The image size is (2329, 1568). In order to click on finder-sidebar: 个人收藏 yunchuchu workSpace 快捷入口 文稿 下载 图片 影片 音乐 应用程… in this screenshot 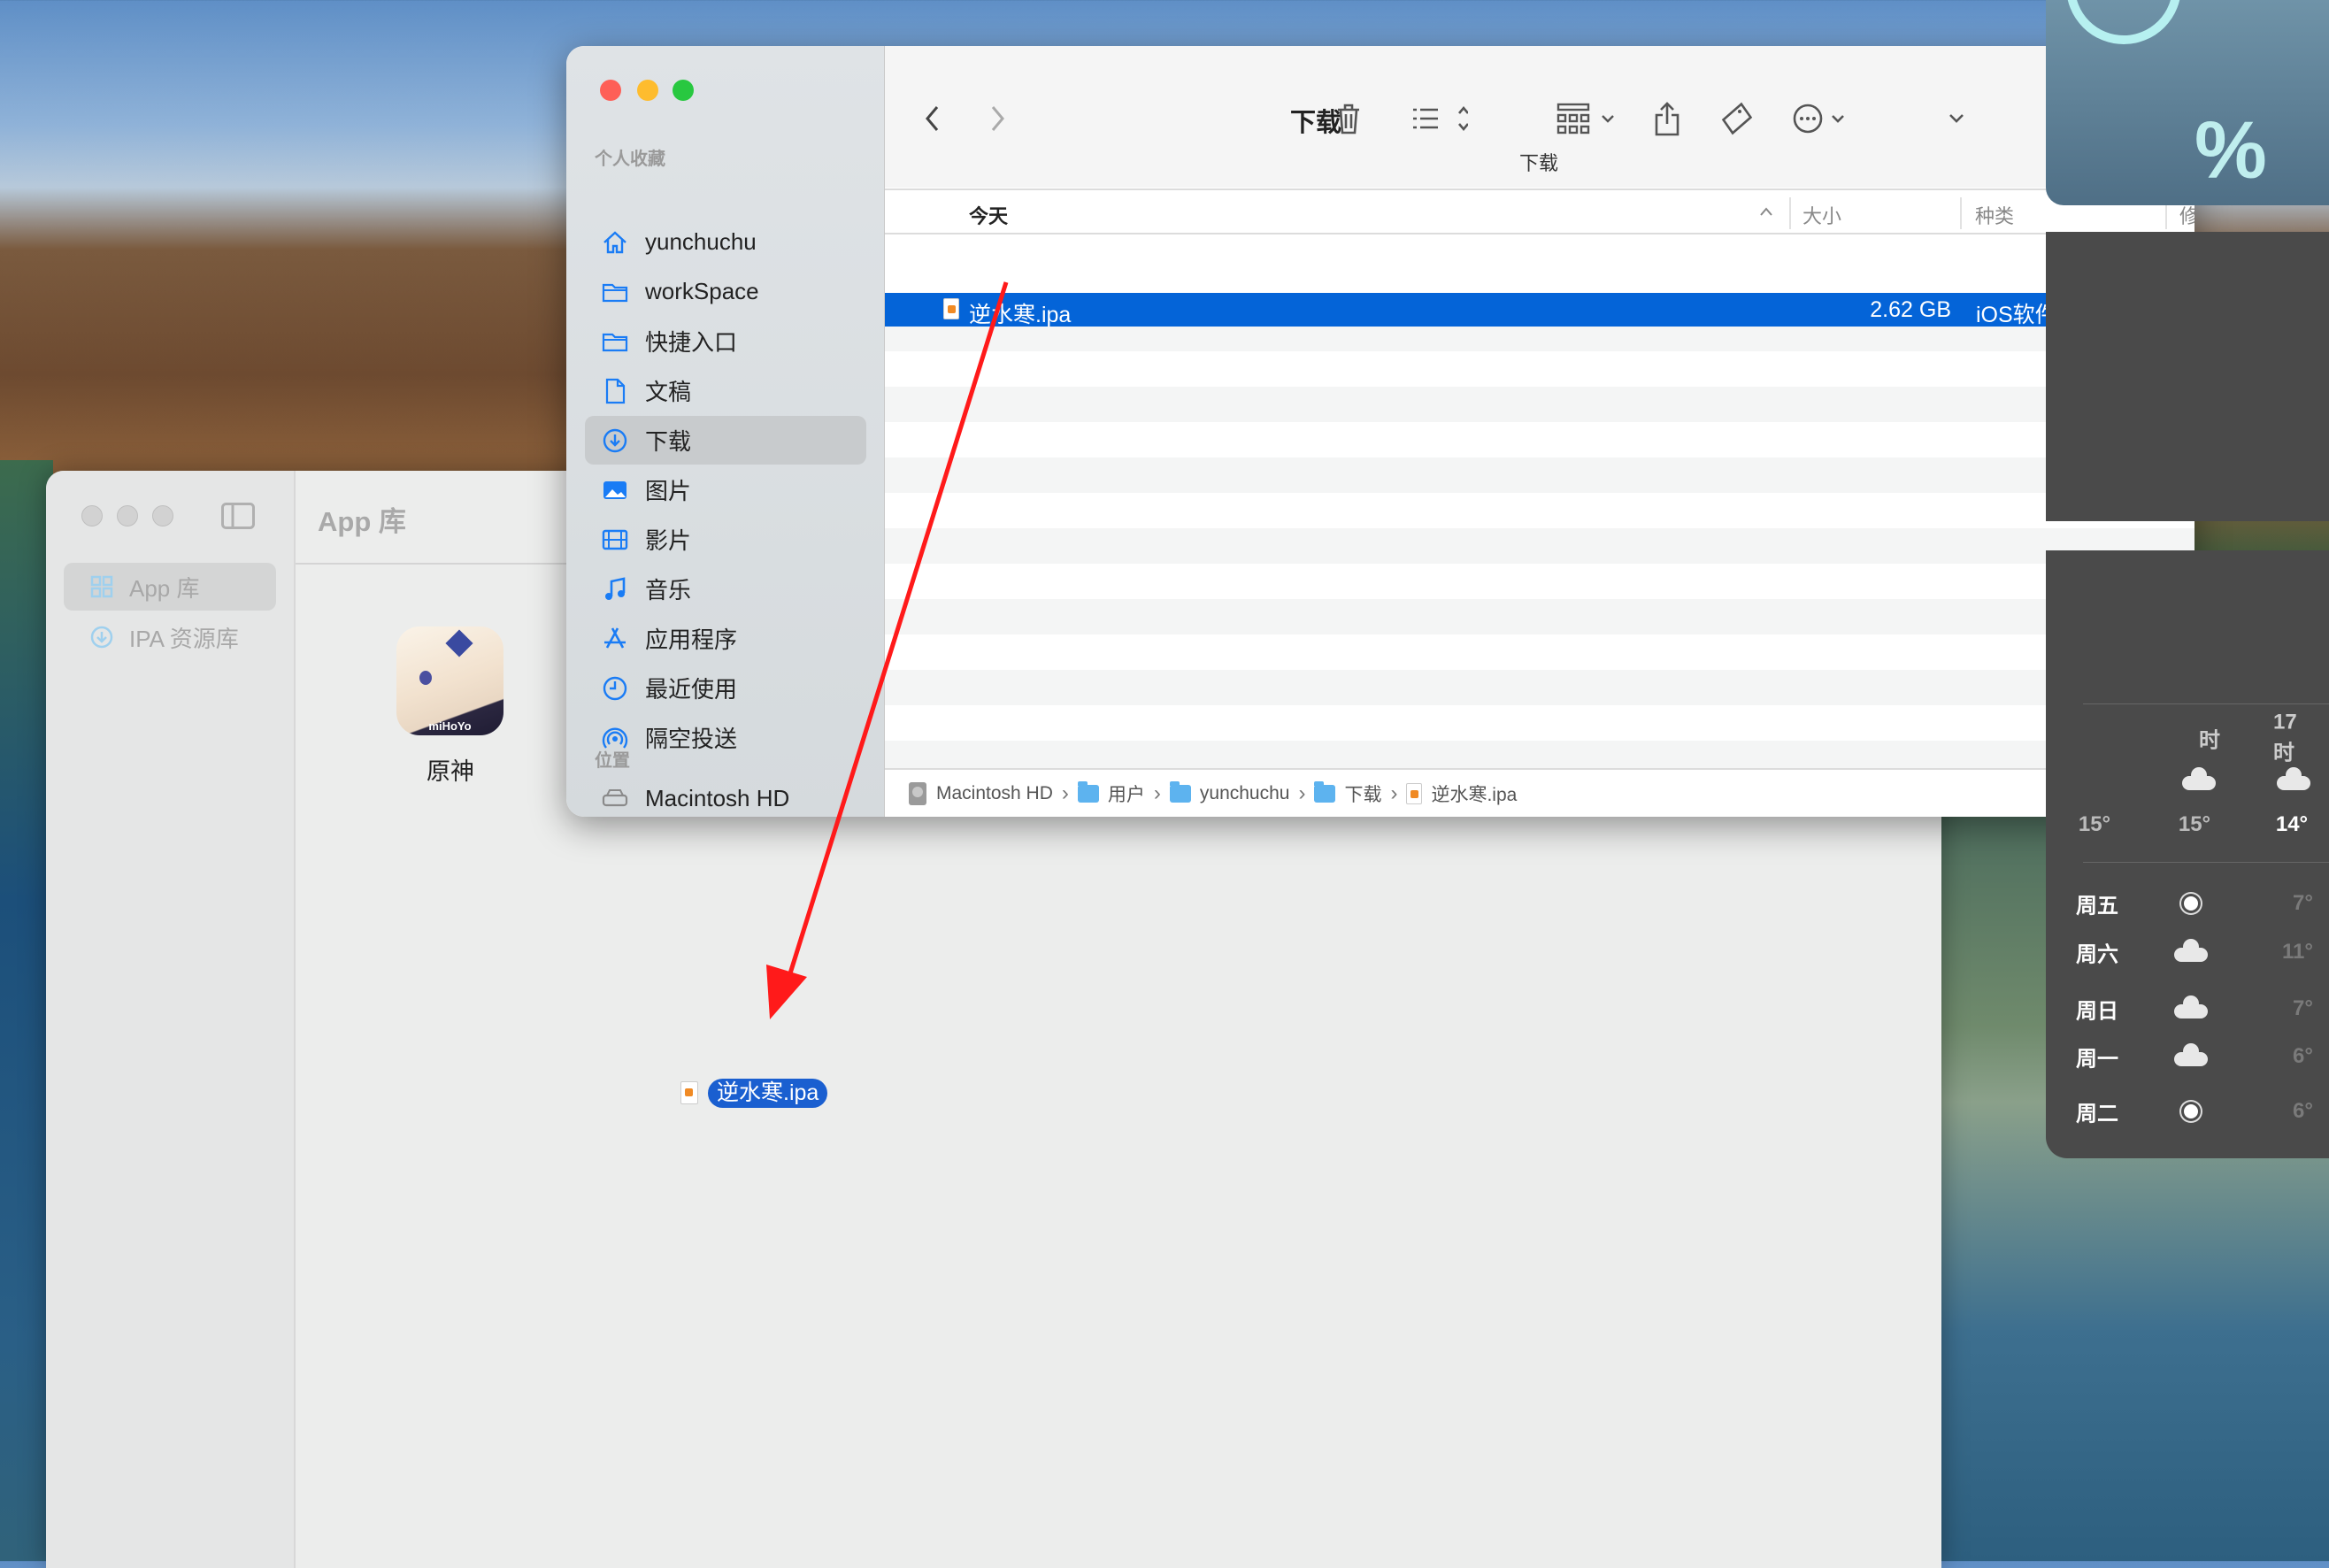, I will do `click(726, 431)`.